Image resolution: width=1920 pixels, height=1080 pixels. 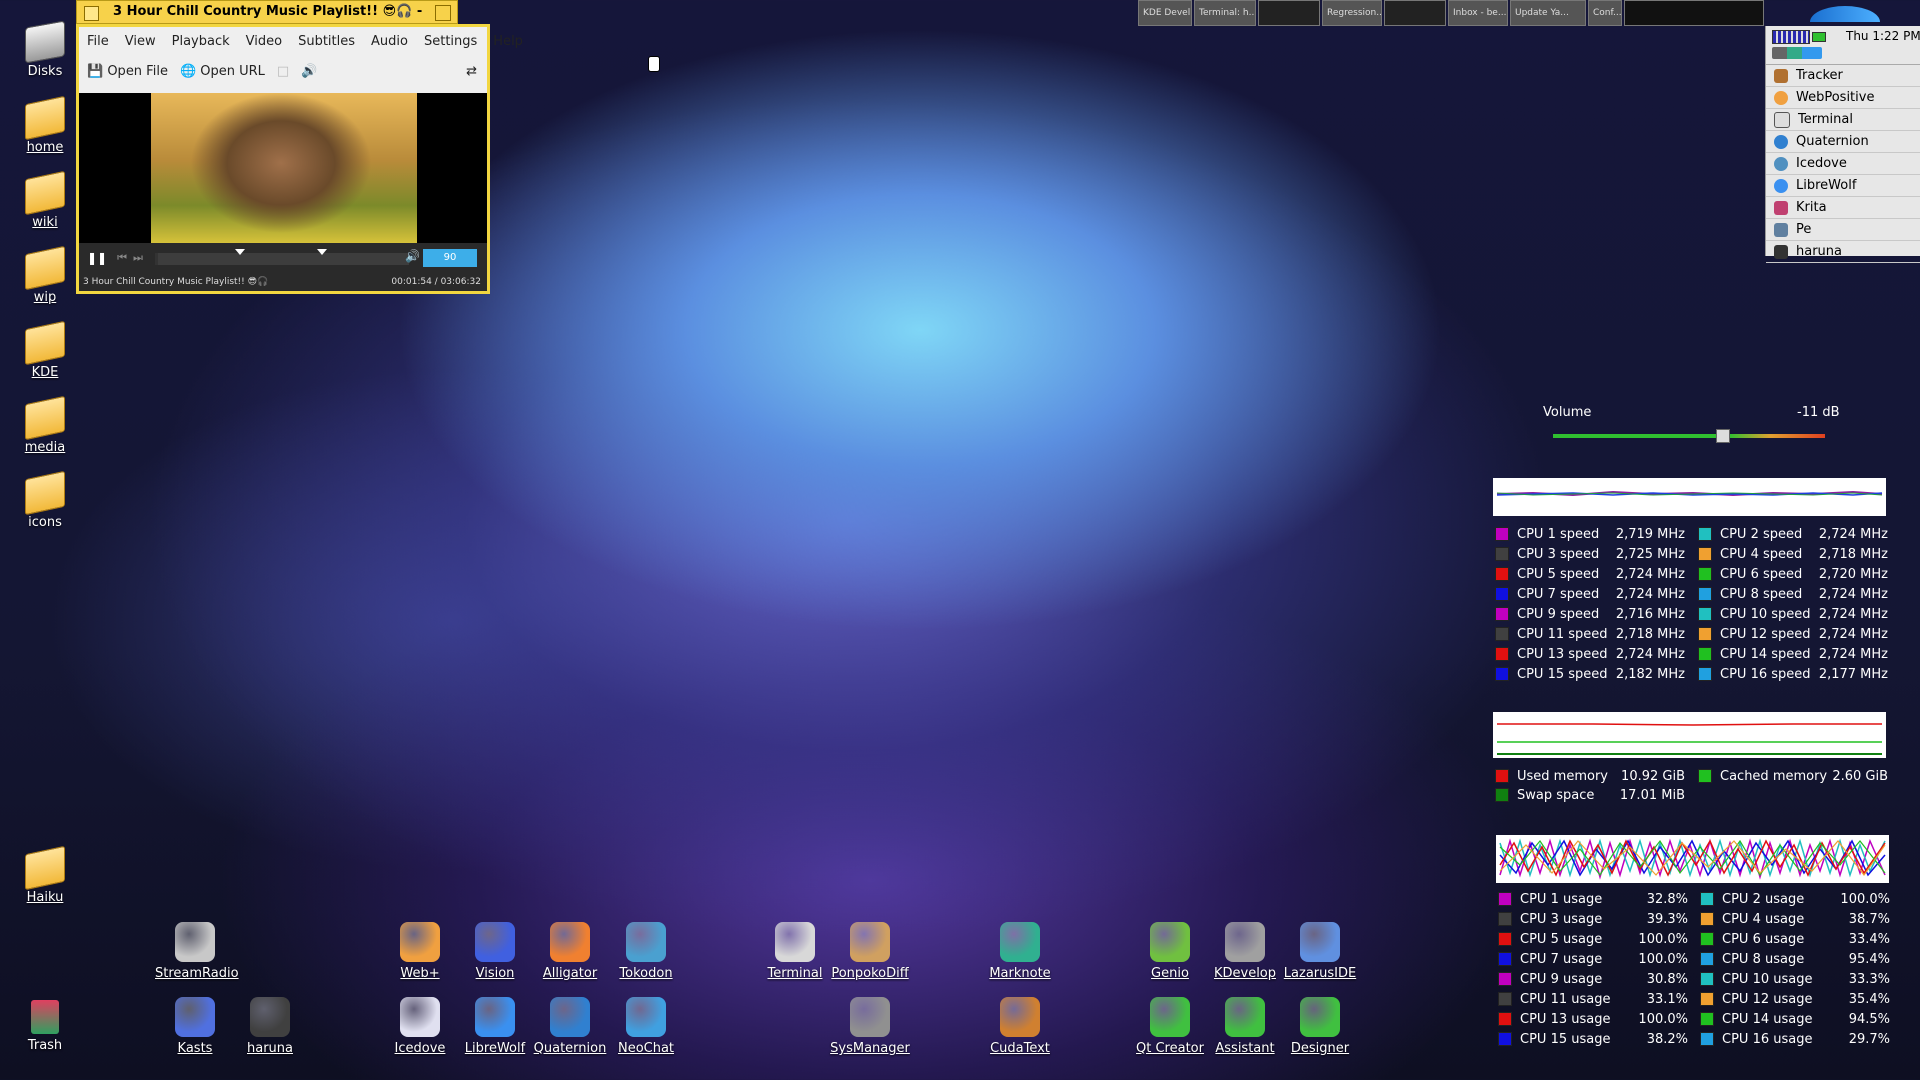 What do you see at coordinates (1723, 436) in the screenshot?
I see `volume-thumb` at bounding box center [1723, 436].